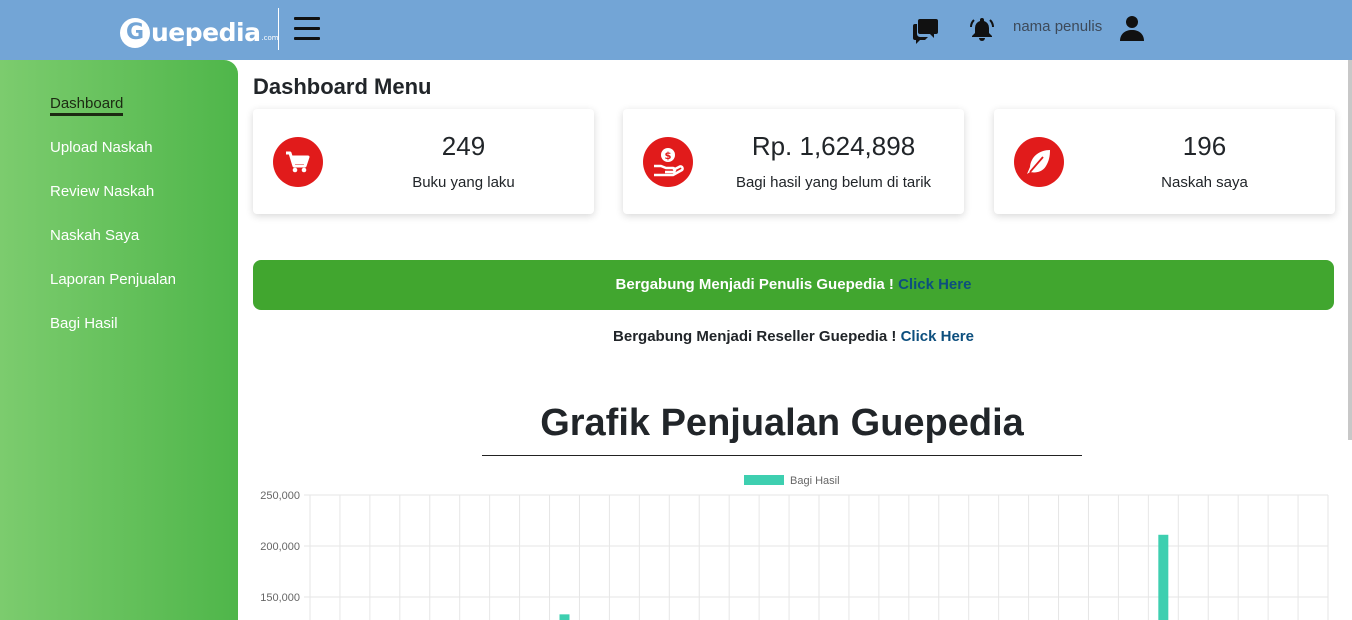 This screenshot has height=620, width=1352. I want to click on page-scrollbar, so click(1350, 250).